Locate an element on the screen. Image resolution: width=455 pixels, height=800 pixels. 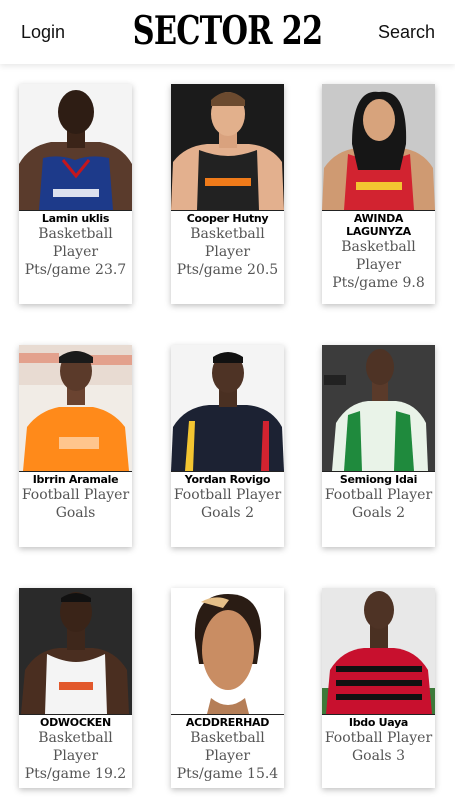
player-card: Yordan Rovigo Football Player Goals 2 is located at coordinates (227, 446).